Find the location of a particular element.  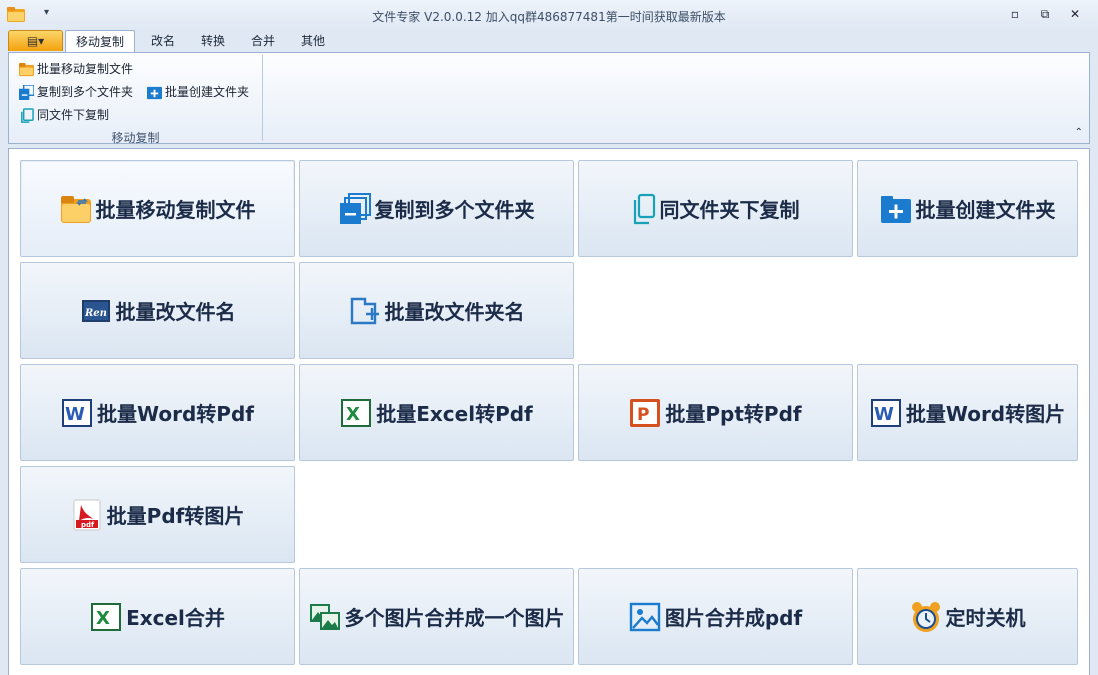

card-same-folder-copy: 同文件夹下复制 is located at coordinates (715, 208).